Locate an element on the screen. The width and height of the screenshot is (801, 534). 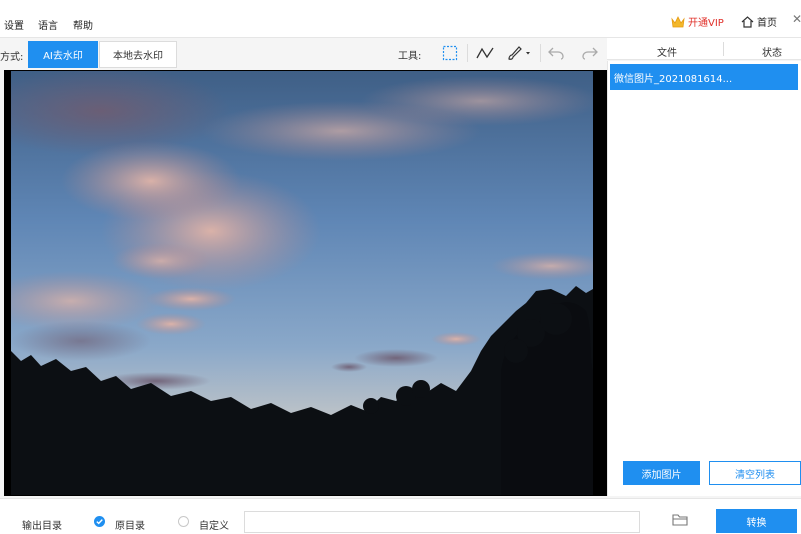
undo-icon is located at coordinates (556, 53).